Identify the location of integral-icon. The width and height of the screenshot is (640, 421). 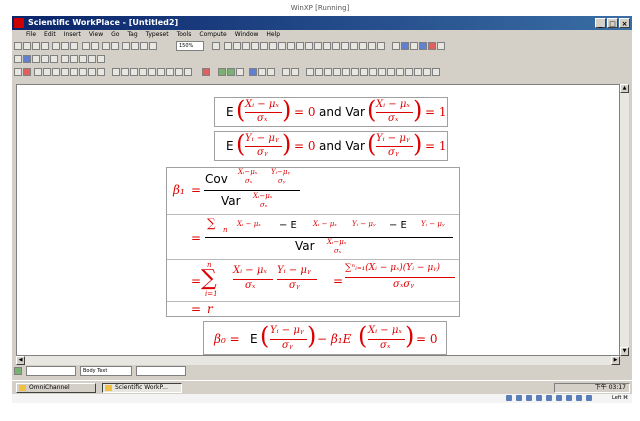
(101, 72).